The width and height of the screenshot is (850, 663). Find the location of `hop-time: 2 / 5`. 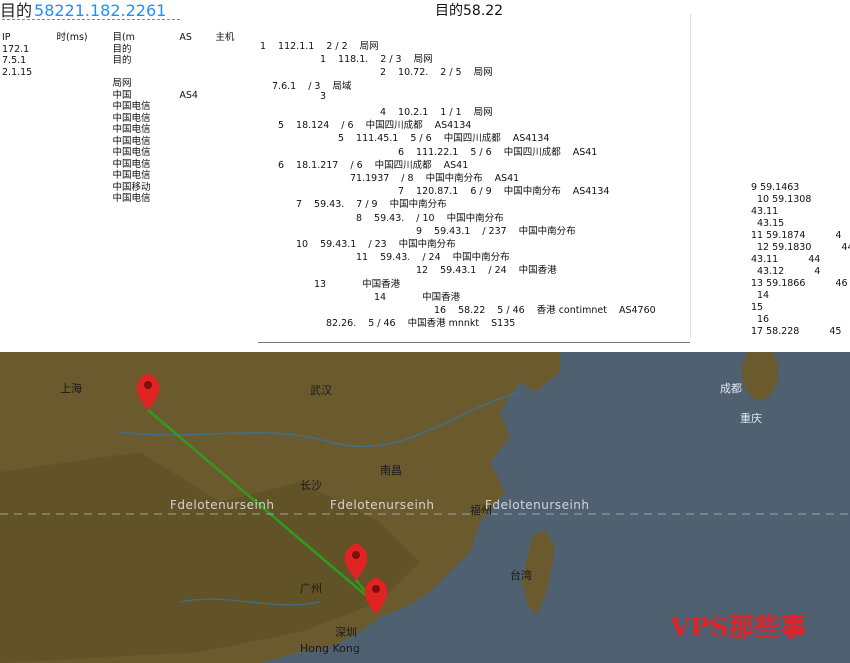

hop-time: 2 / 5 is located at coordinates (451, 73).